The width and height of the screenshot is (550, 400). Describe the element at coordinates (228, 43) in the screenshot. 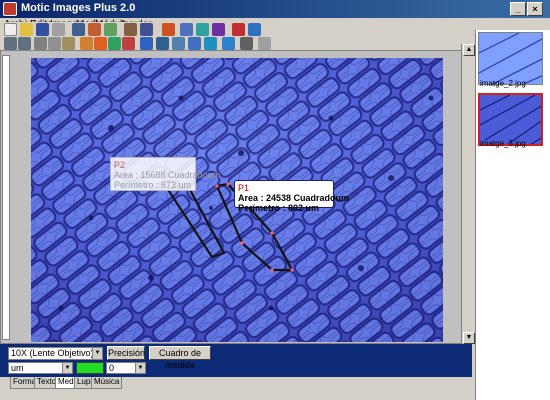

I see `grid-icon` at that location.